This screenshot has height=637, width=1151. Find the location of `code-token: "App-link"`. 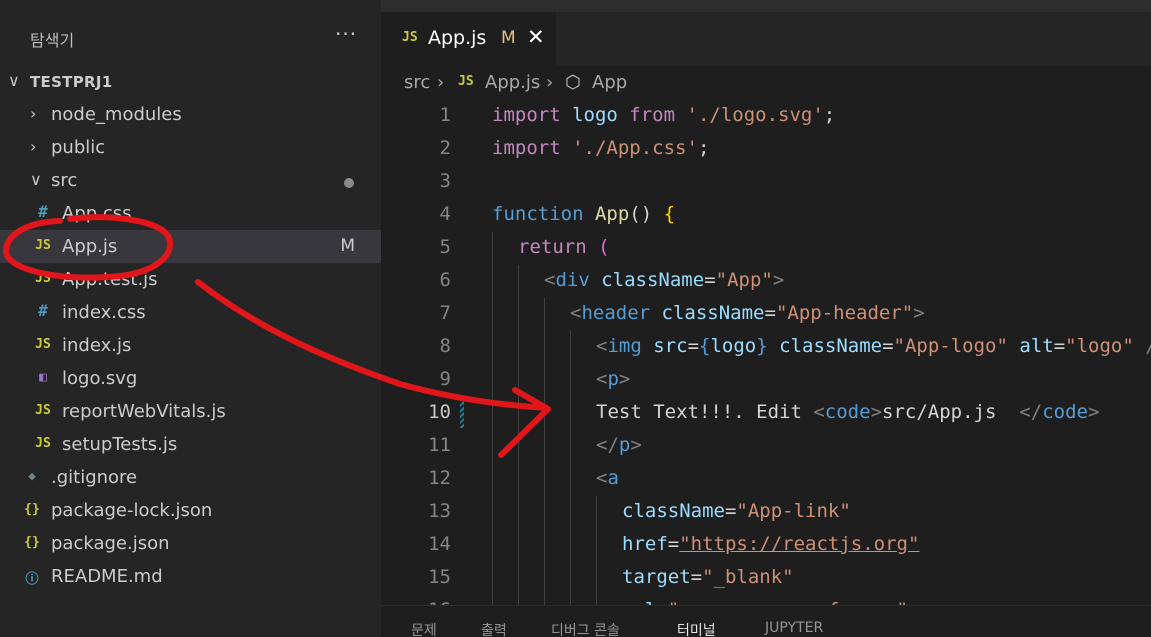

code-token: "App-link" is located at coordinates (793, 511).